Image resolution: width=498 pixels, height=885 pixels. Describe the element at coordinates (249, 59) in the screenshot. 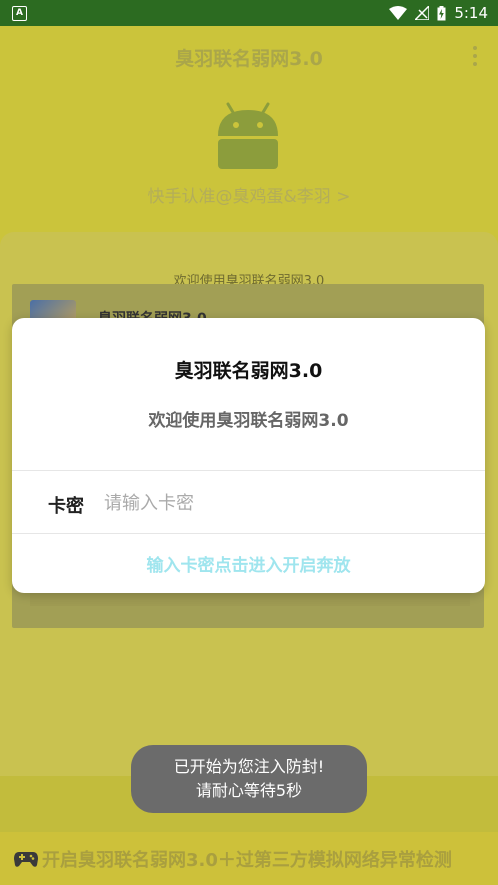

I see `app-title: 臭羽联名弱网3.0` at that location.